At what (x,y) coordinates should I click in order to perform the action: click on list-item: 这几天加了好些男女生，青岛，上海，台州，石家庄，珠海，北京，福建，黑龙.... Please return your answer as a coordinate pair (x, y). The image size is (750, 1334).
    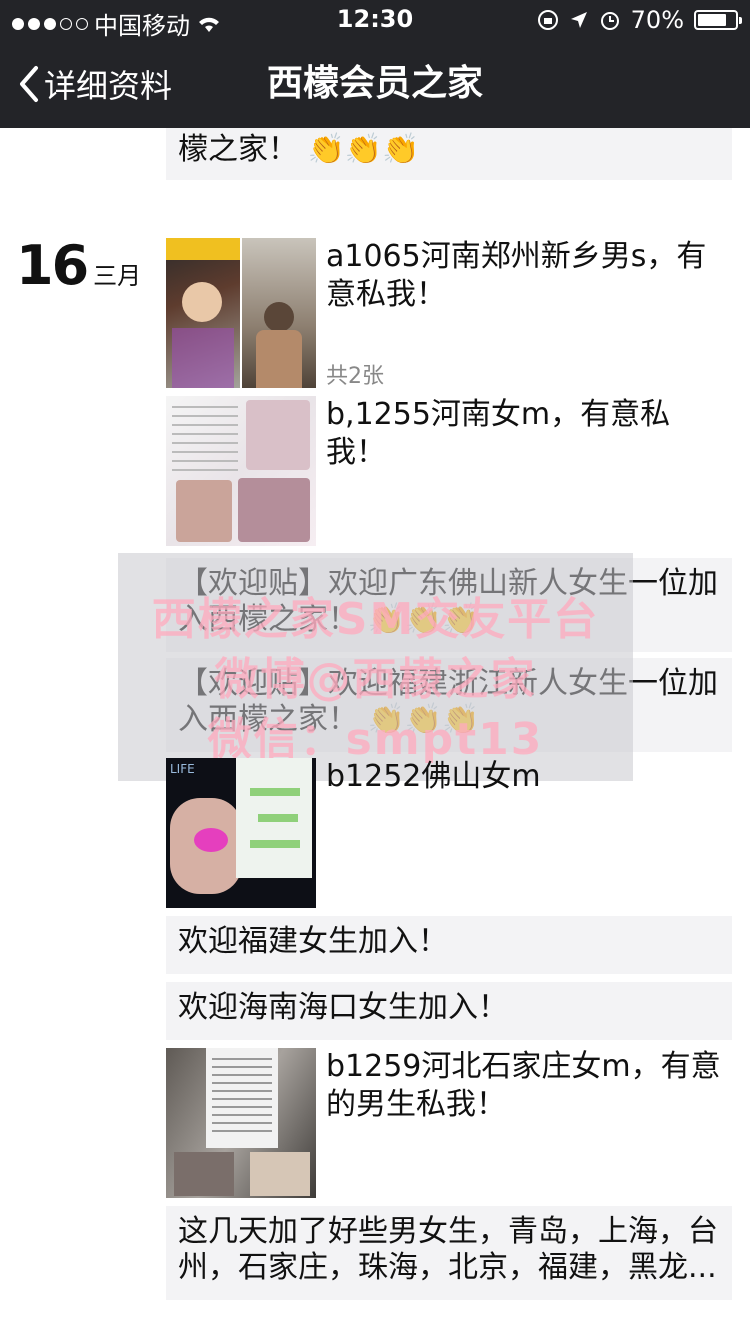
    Looking at the image, I should click on (449, 1253).